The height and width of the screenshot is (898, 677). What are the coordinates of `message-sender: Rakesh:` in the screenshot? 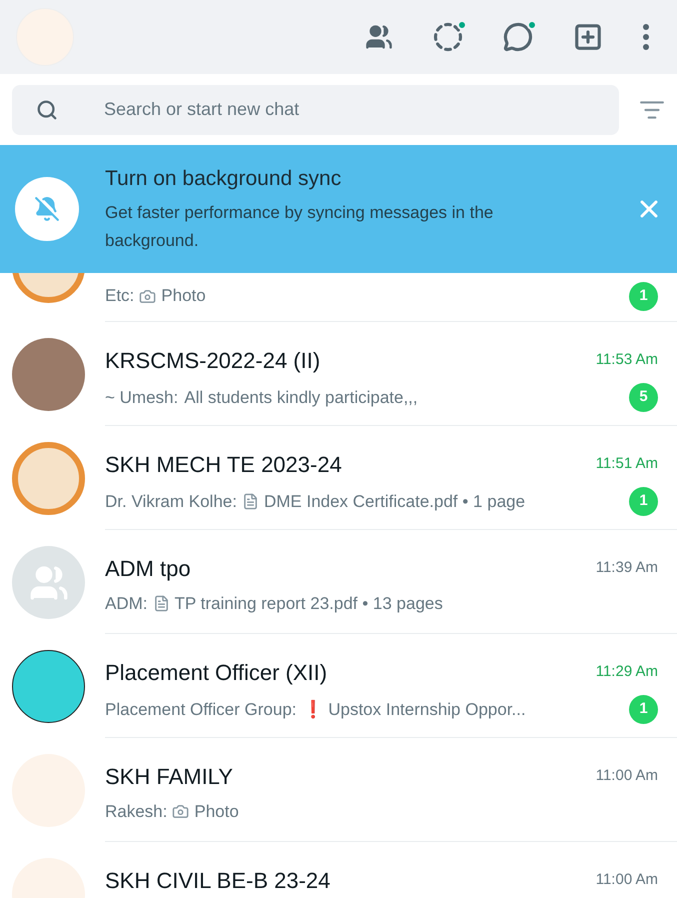 It's located at (136, 812).